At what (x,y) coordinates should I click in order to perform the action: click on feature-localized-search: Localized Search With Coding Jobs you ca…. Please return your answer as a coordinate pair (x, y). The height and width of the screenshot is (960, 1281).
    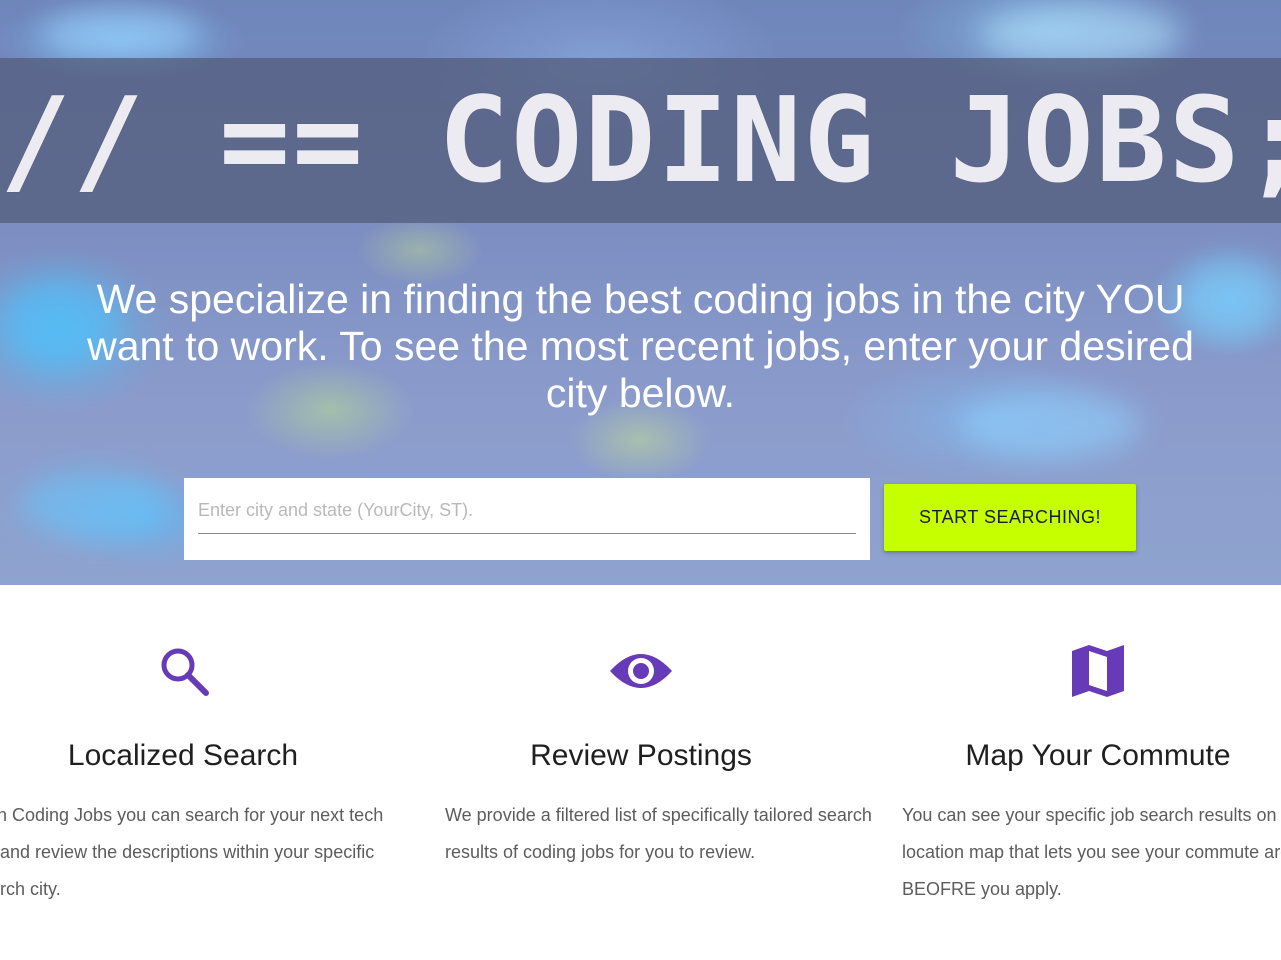
    Looking at the image, I should click on (206, 772).